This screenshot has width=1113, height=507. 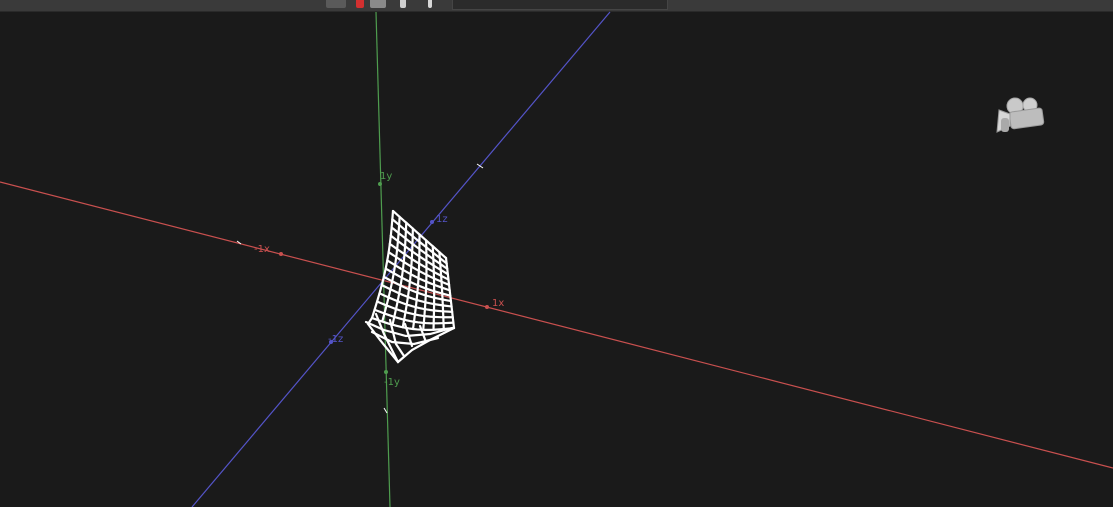 What do you see at coordinates (442, 219) in the screenshot?
I see `z-positive-label: 1z` at bounding box center [442, 219].